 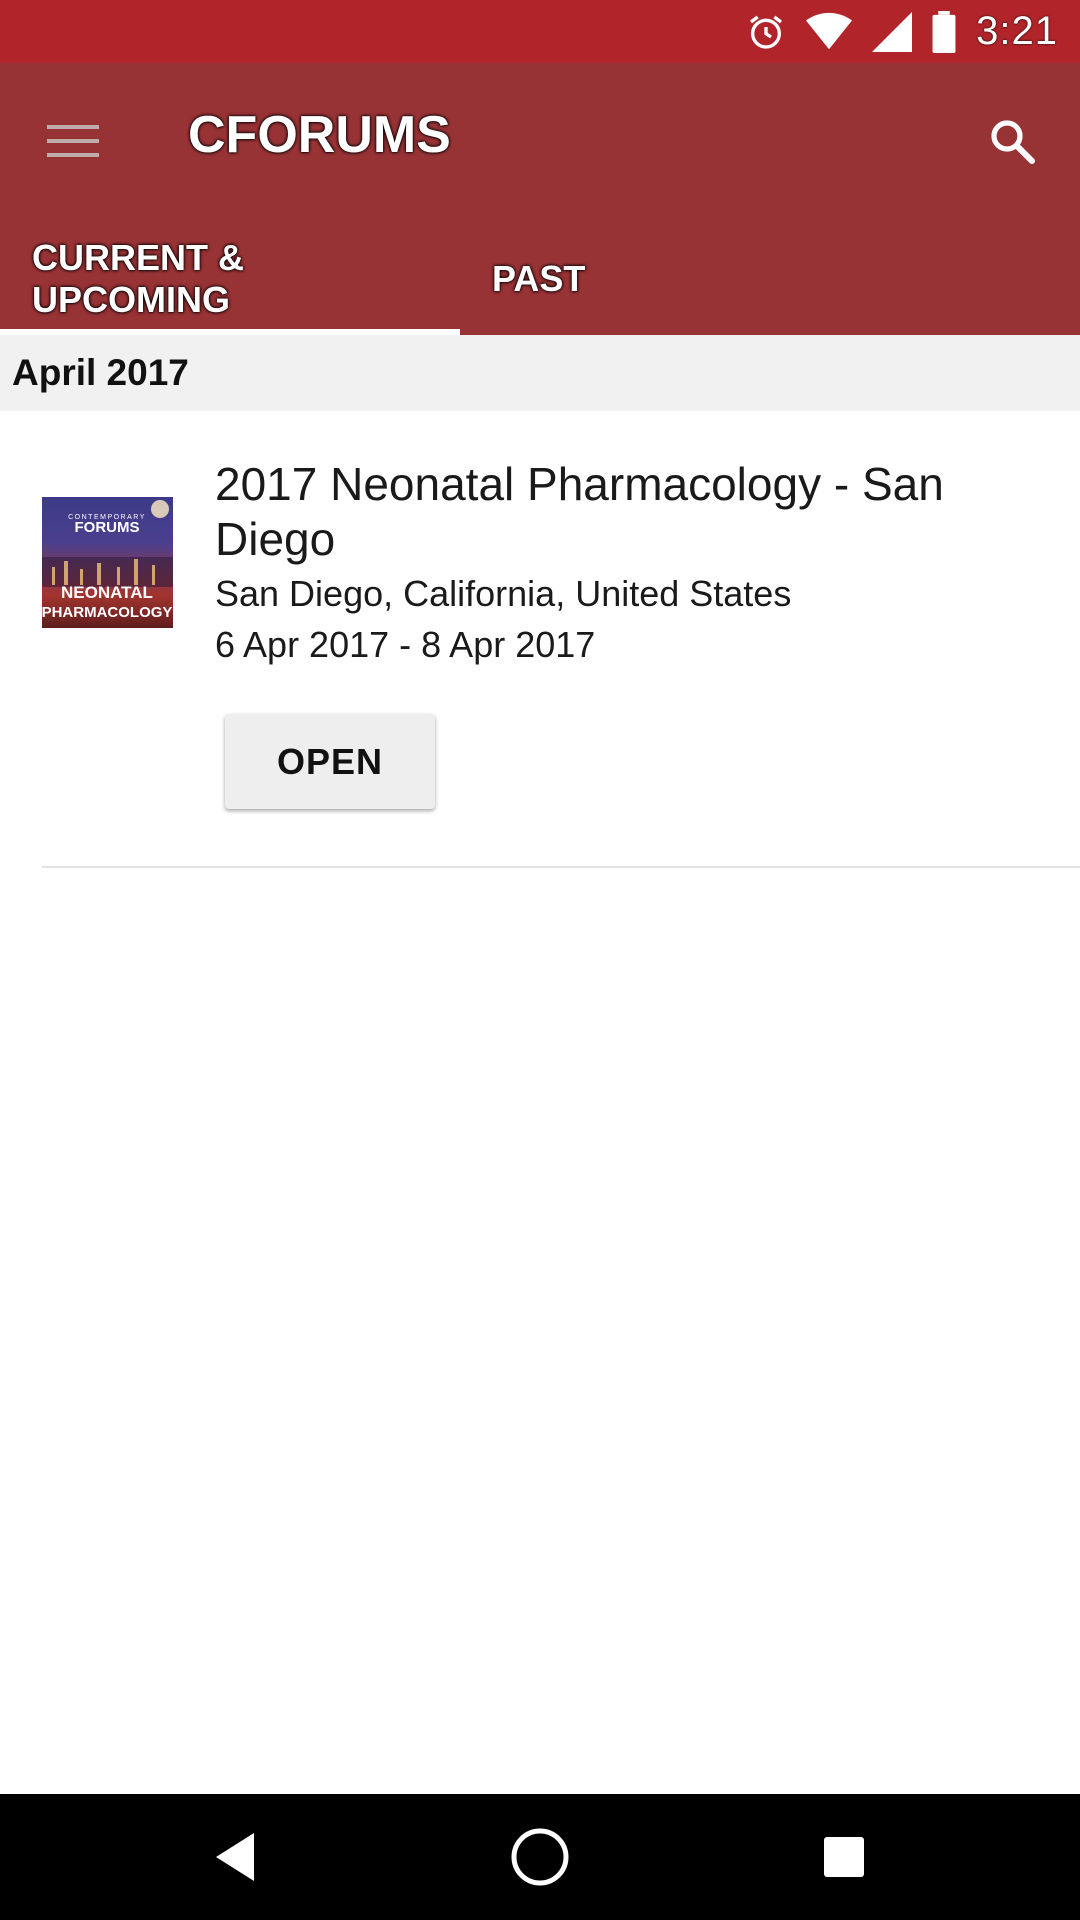 I want to click on app-bar: CFORUMS CURRENT & UPCOMING PAST, so click(x=540, y=199).